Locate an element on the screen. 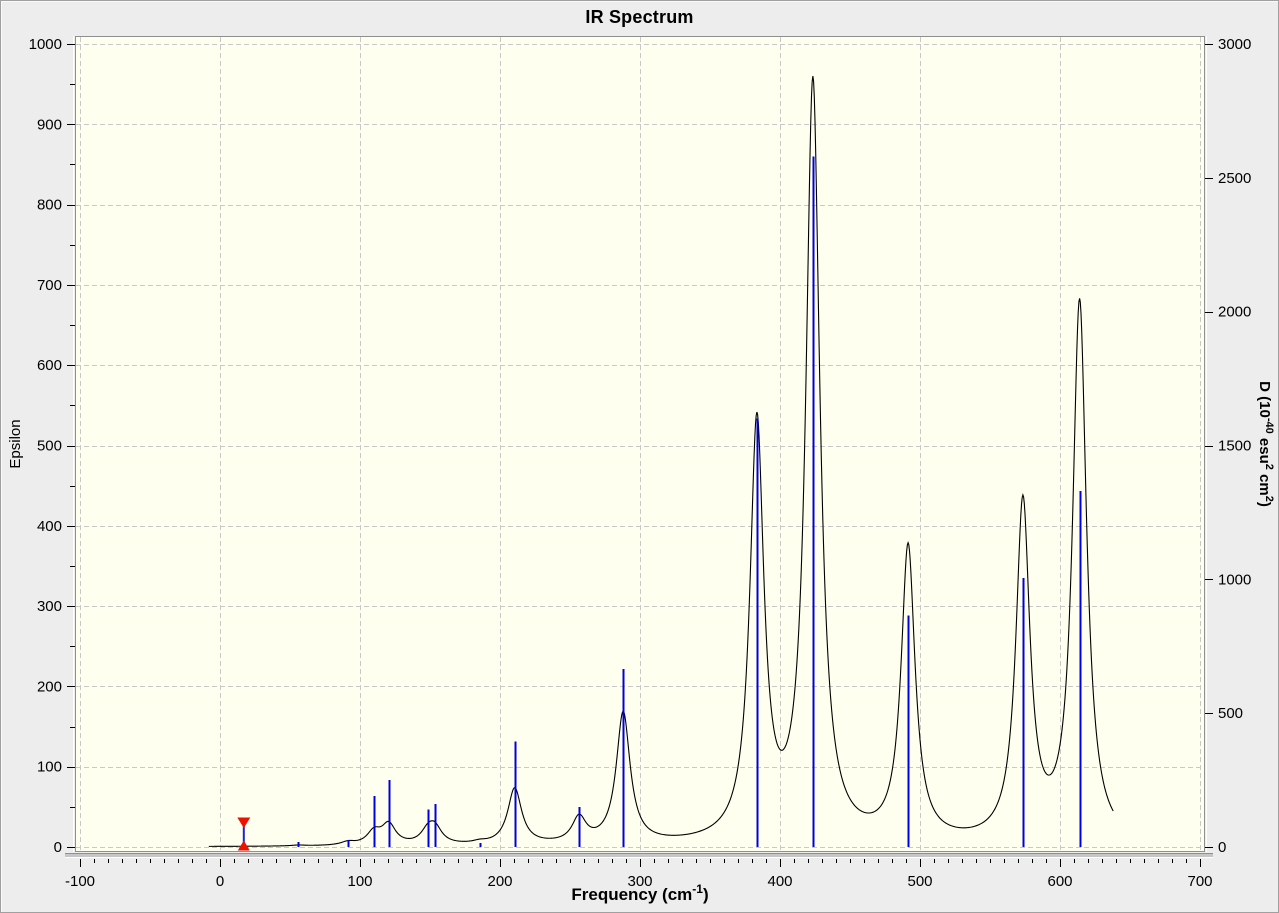 The height and width of the screenshot is (913, 1279). svg-text: 2000 is located at coordinates (1234, 312).